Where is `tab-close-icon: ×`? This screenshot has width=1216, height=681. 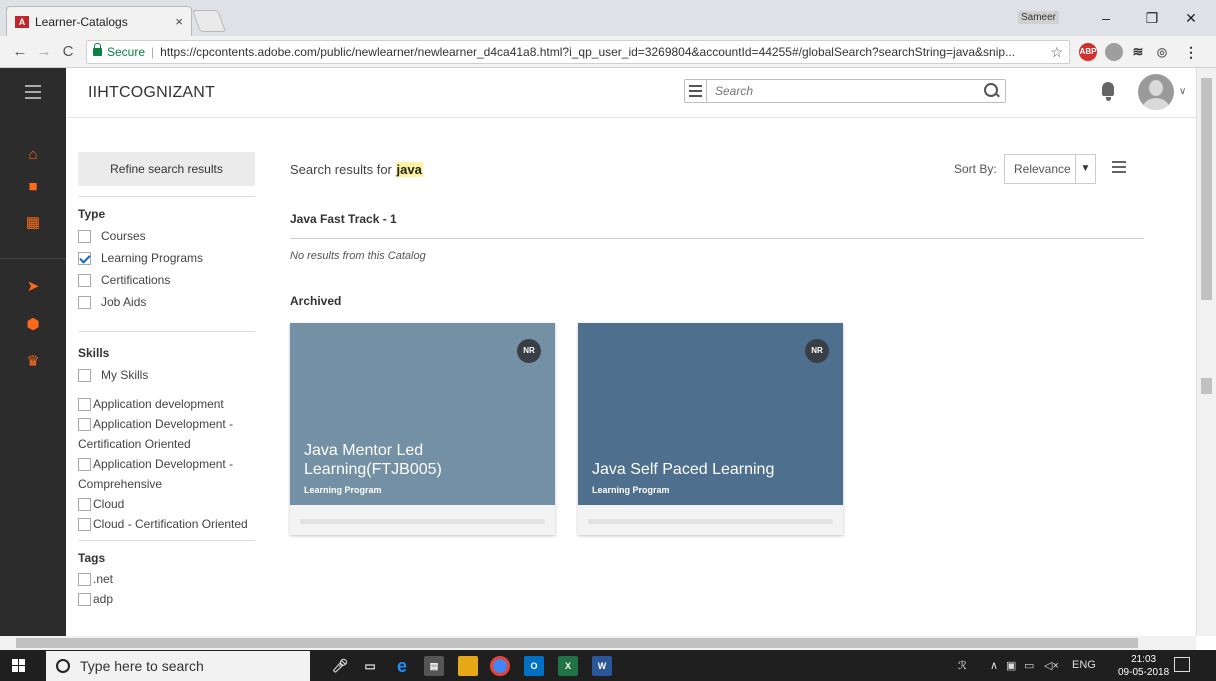 tab-close-icon: × is located at coordinates (179, 21).